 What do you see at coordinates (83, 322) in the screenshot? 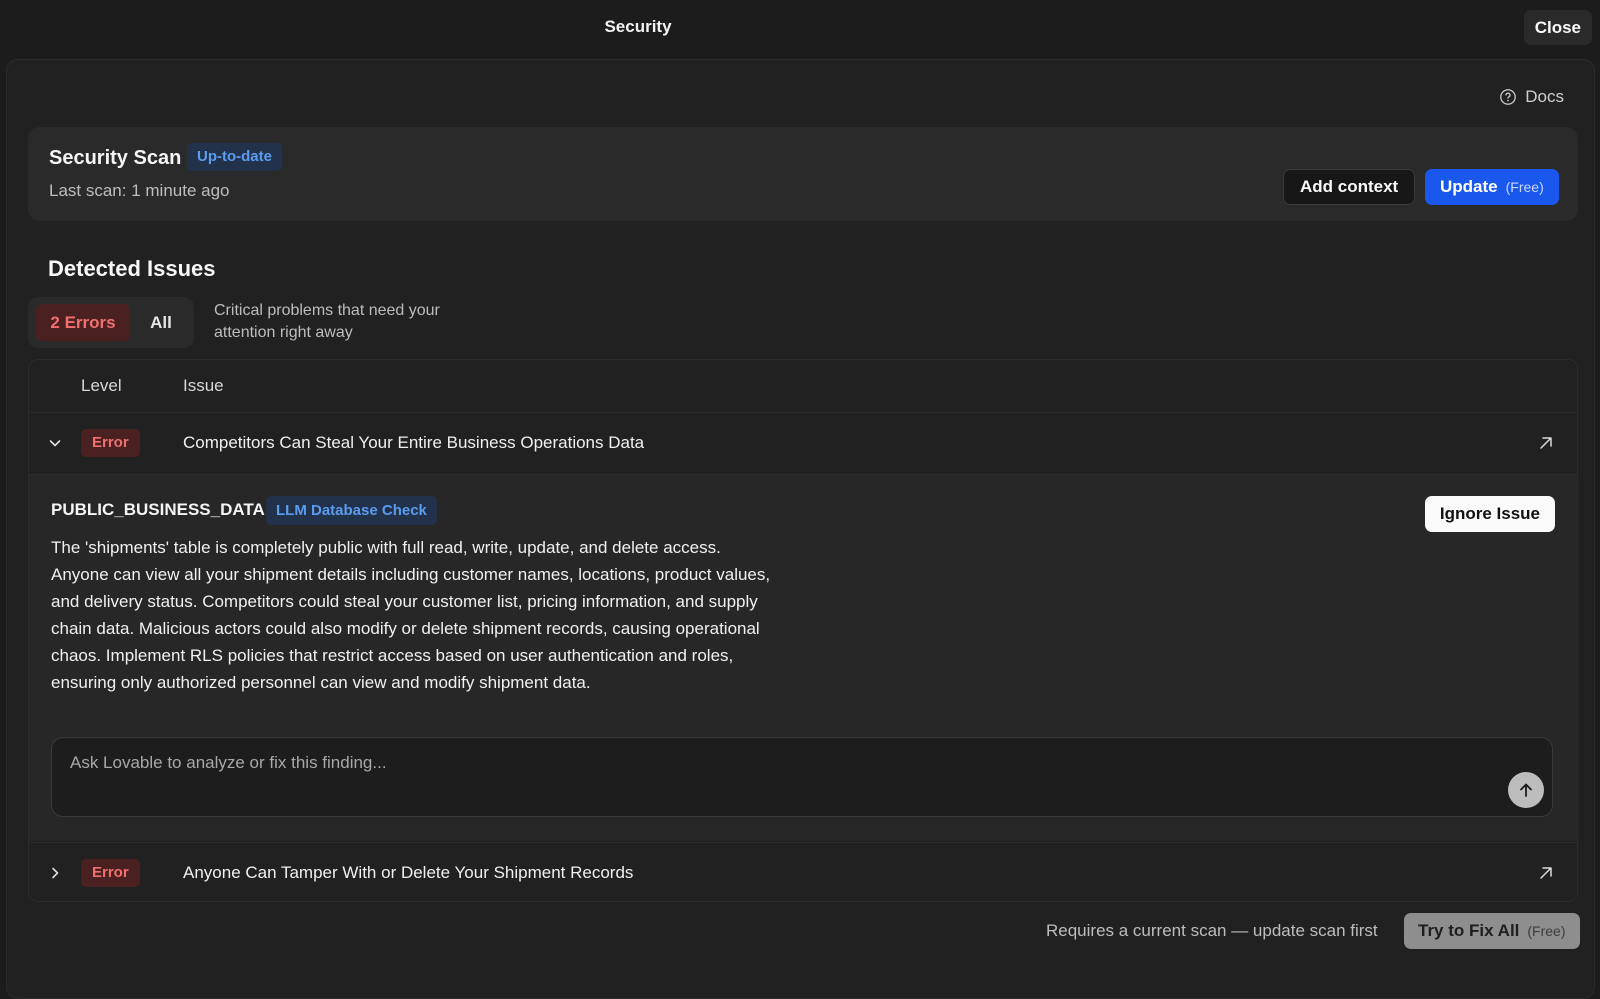
I see `filter-errors-tab: 2 Errors` at bounding box center [83, 322].